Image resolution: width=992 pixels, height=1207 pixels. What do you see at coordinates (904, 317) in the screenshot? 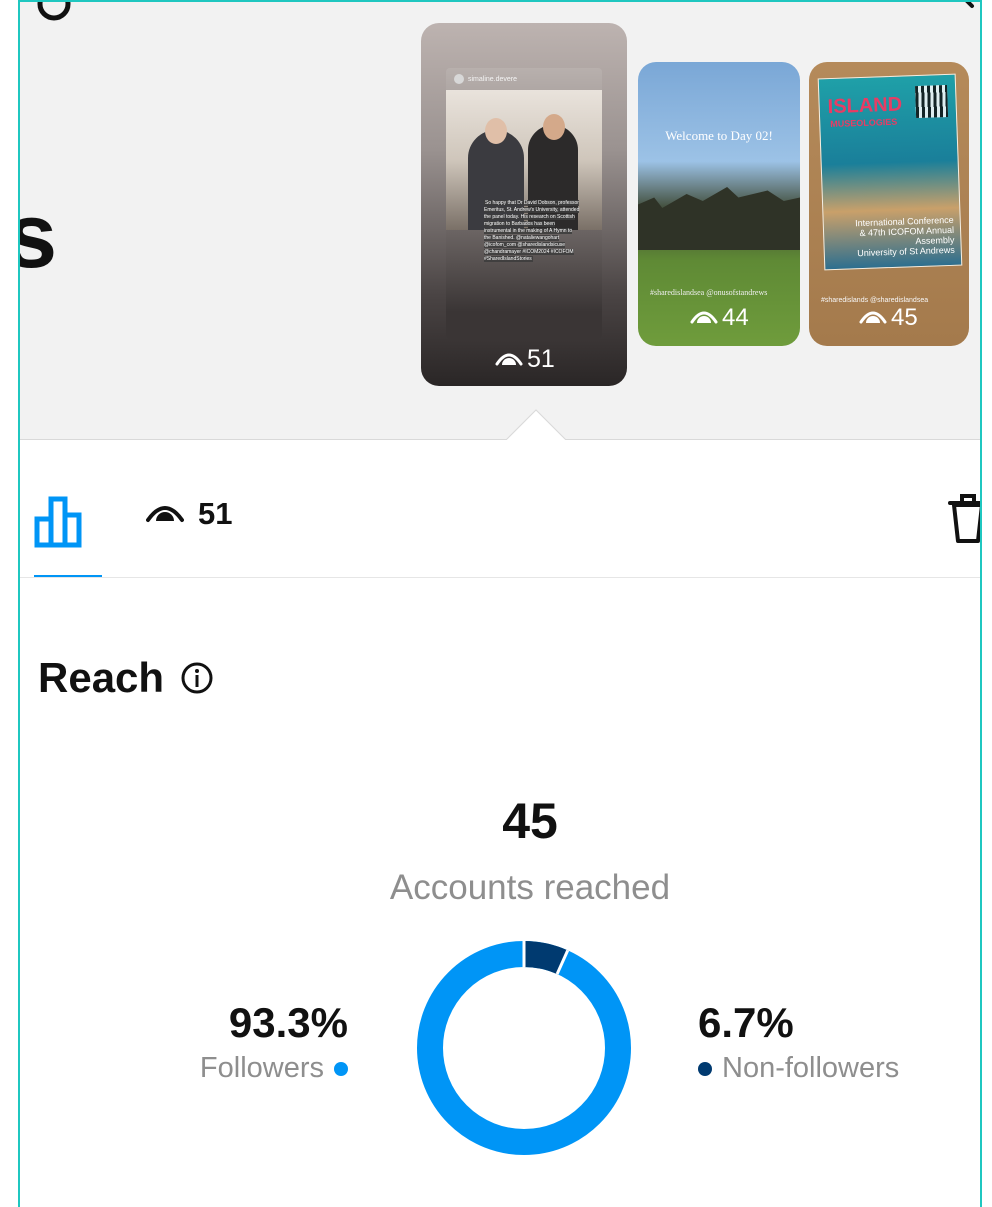
I see `story-views-count: 45` at bounding box center [904, 317].